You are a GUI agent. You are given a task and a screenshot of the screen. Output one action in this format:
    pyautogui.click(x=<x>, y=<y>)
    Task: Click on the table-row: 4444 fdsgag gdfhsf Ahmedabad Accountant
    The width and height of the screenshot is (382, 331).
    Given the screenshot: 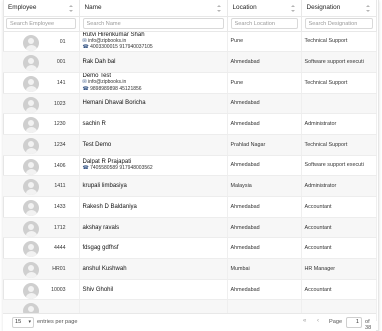 What is the action you would take?
    pyautogui.click(x=190, y=248)
    